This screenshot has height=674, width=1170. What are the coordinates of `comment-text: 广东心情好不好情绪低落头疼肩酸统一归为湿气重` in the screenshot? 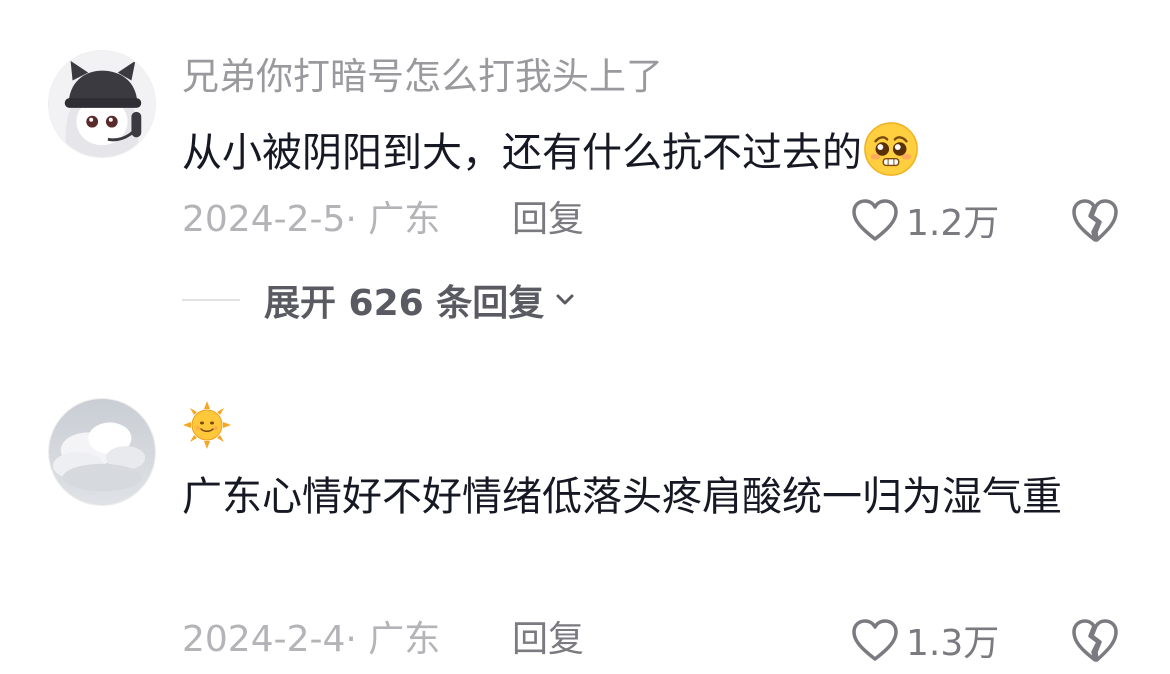 It's located at (622, 497).